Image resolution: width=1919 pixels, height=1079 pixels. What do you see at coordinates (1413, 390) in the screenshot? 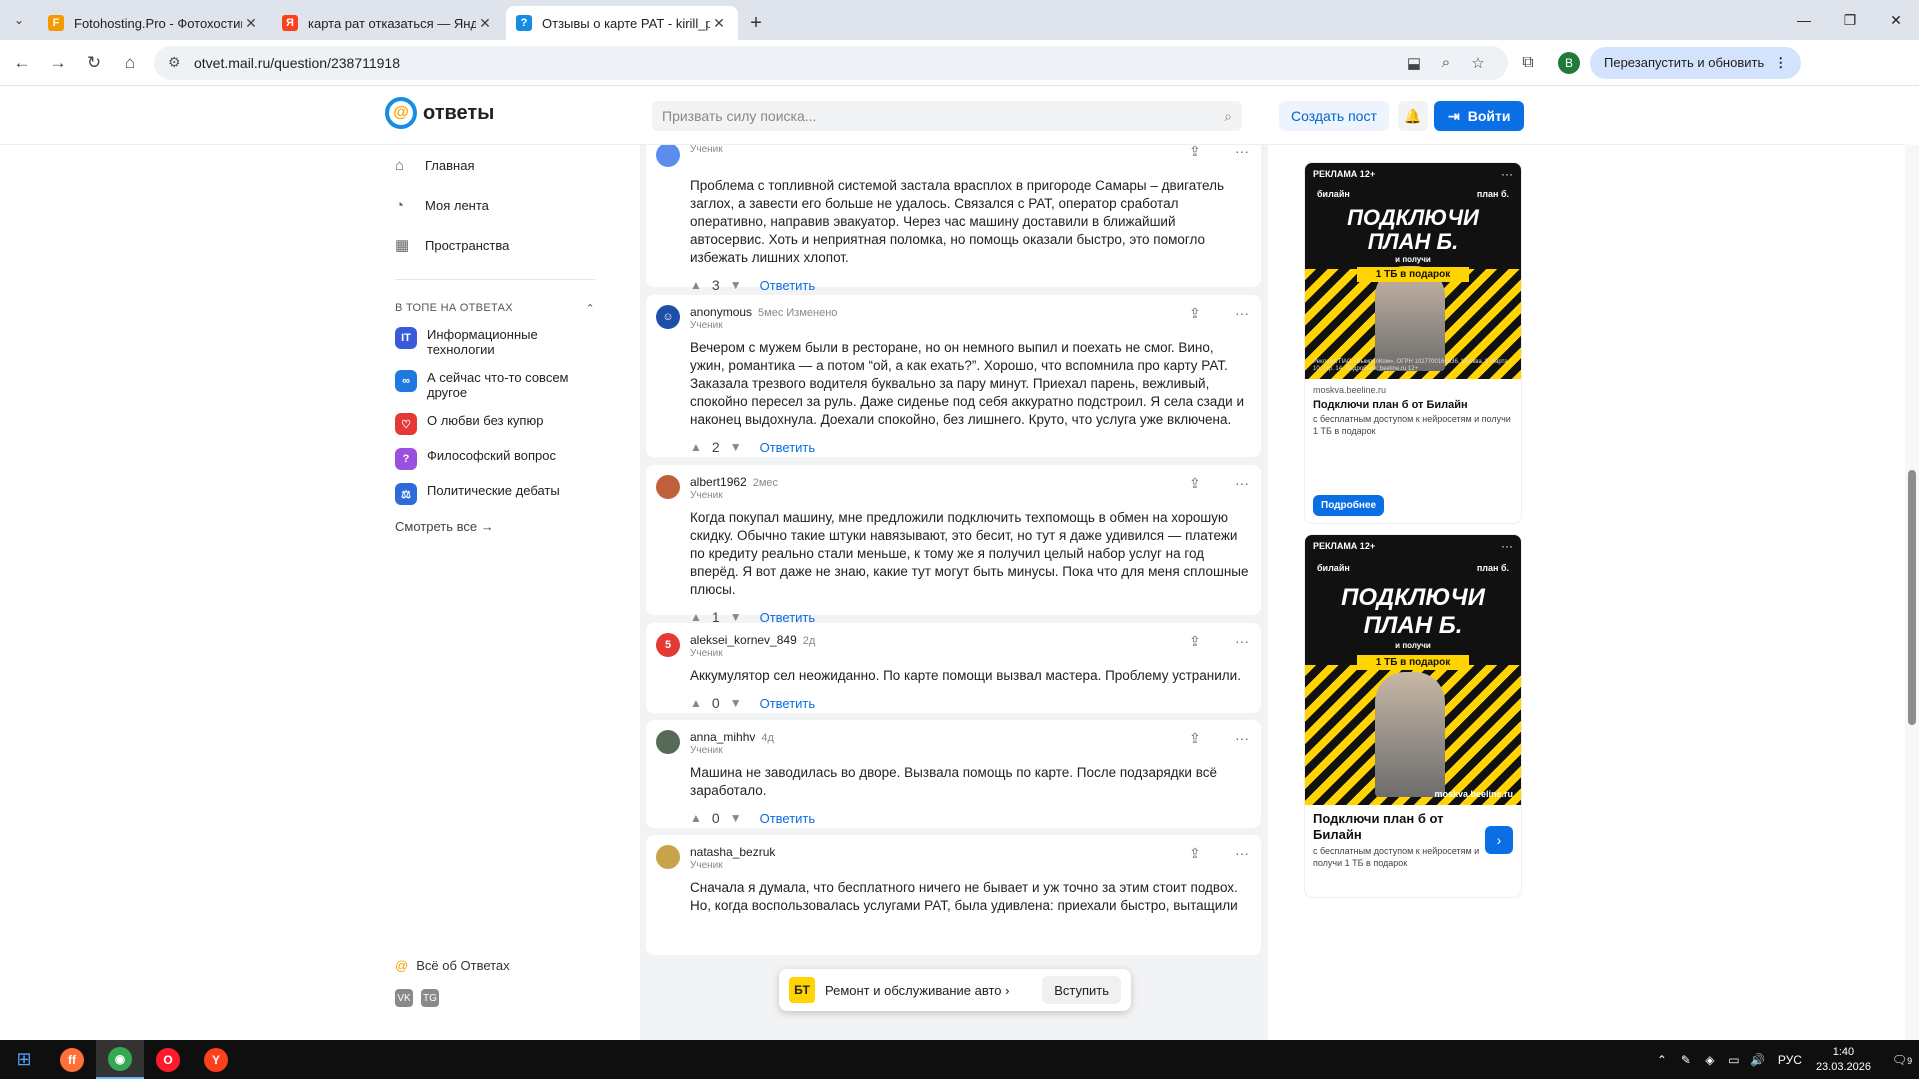
I see `ad-source: moskva.beeline.ru` at bounding box center [1413, 390].